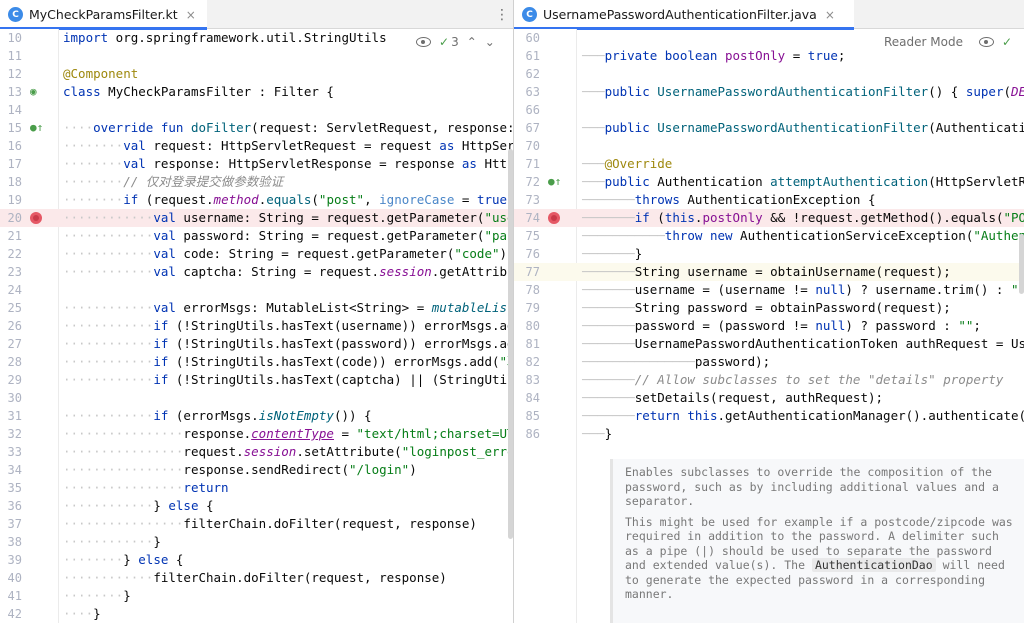  Describe the element at coordinates (11, 326) in the screenshot. I see `line-number: 26` at that location.